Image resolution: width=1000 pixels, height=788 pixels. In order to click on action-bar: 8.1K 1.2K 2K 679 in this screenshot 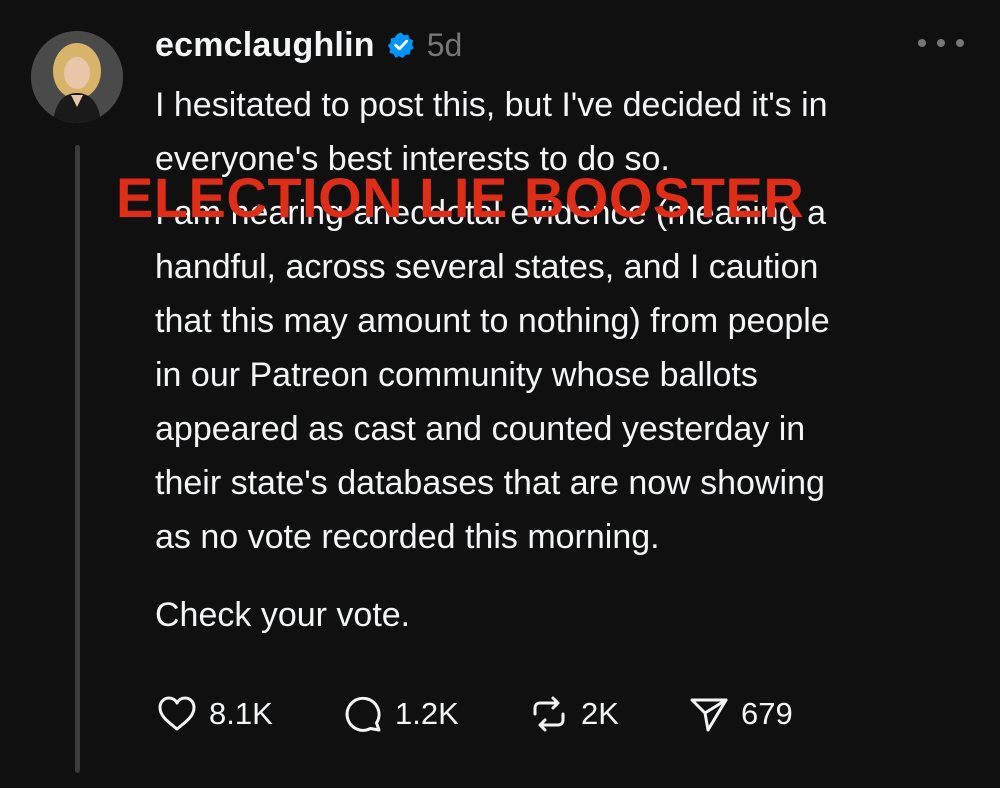, I will do `click(474, 714)`.